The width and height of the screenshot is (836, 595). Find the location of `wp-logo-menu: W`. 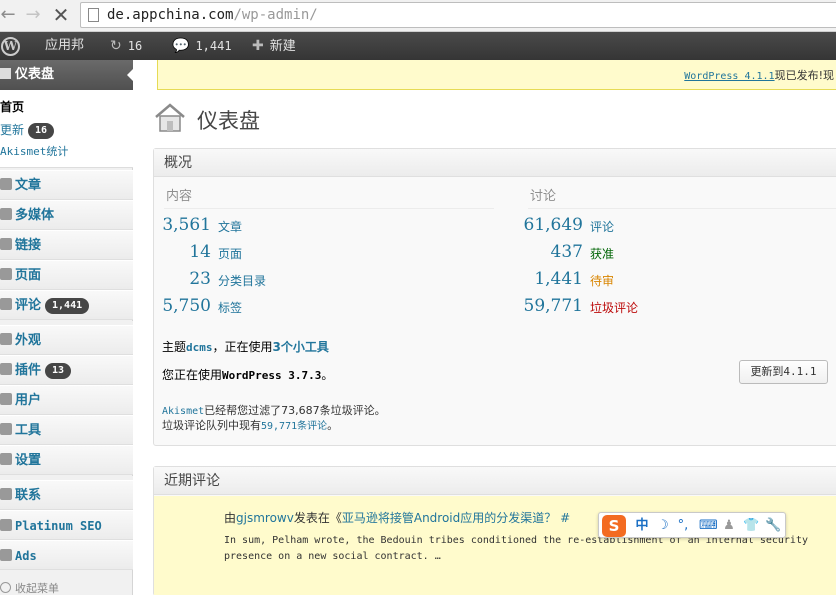

wp-logo-menu: W is located at coordinates (15, 46).